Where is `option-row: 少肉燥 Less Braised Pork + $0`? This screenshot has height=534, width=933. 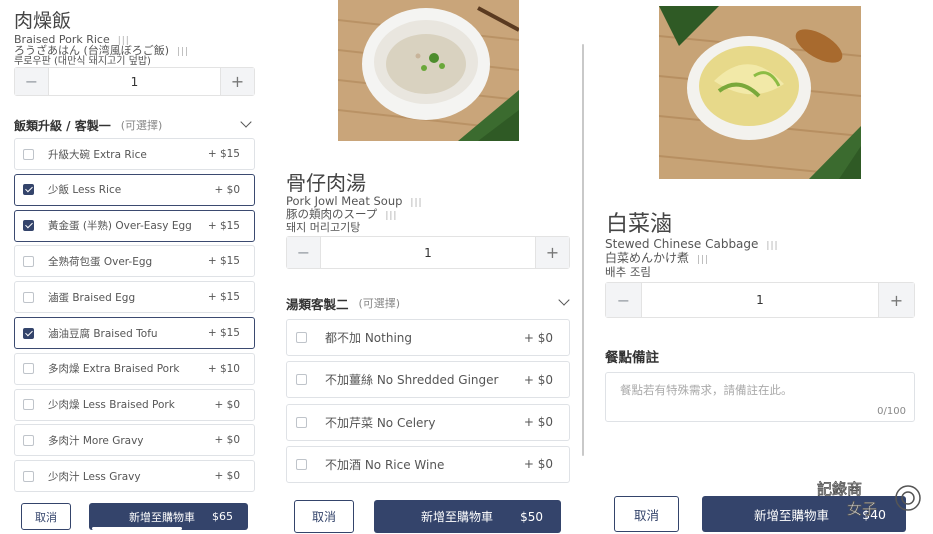 option-row: 少肉燥 Less Braised Pork + $0 is located at coordinates (134, 404).